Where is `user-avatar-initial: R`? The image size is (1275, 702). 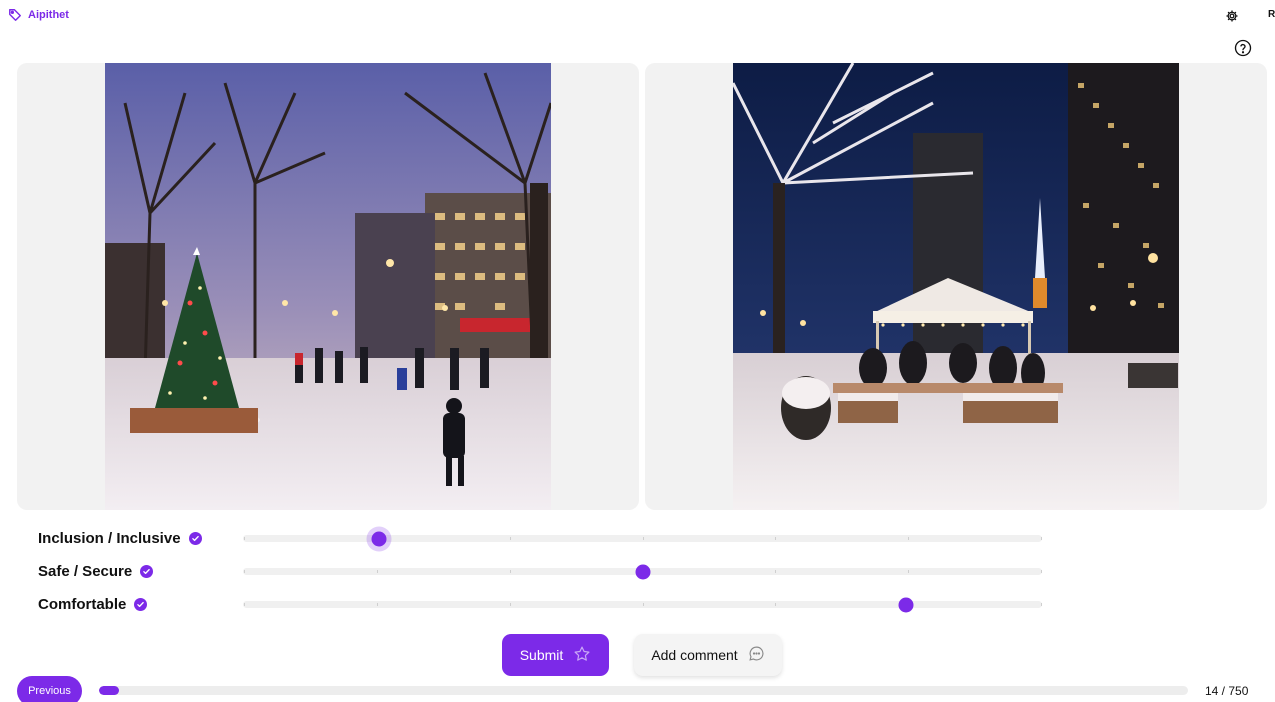
user-avatar-initial: R is located at coordinates (1271, 14).